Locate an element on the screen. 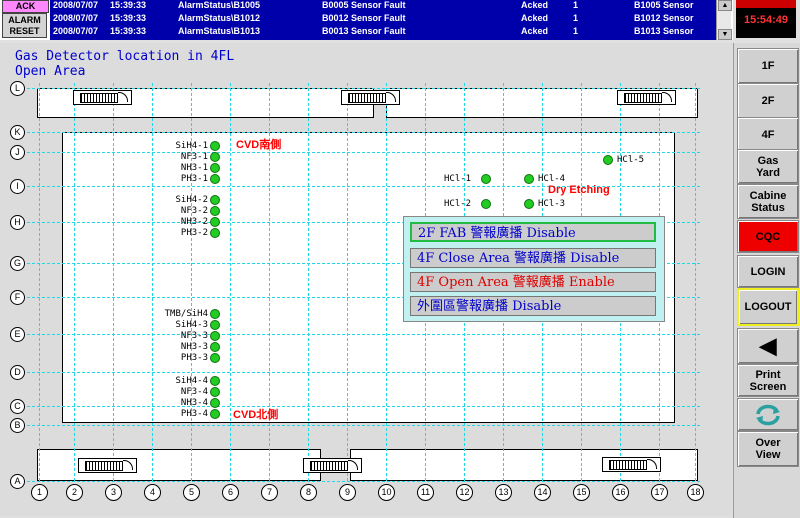 This screenshot has width=800, height=518. alarm-reset-button: ALARM RESET is located at coordinates (24, 25).